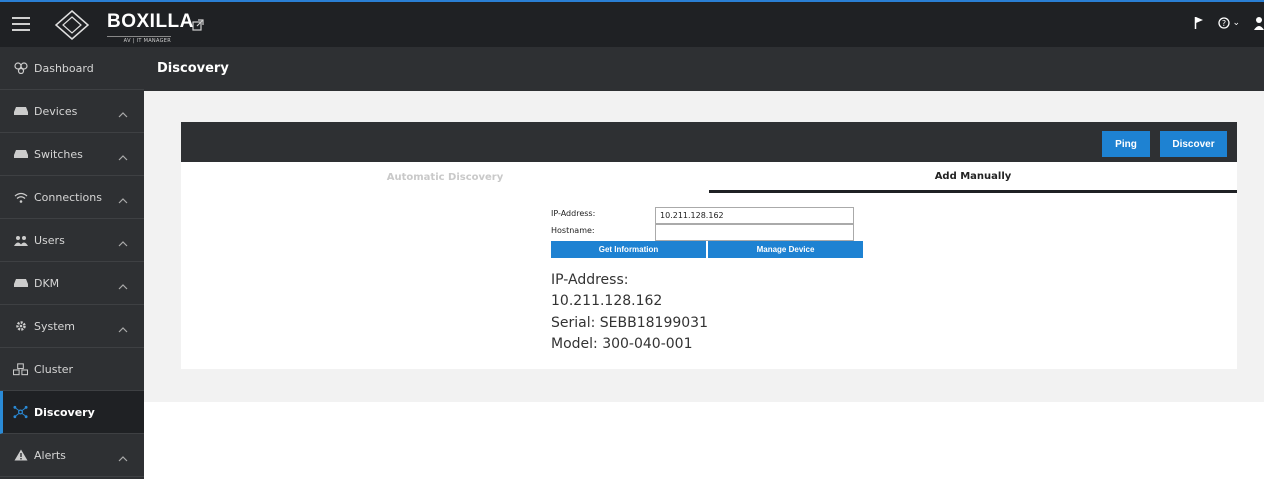 This screenshot has height=479, width=1264. I want to click on sidebar-item-users: Users, so click(72, 240).